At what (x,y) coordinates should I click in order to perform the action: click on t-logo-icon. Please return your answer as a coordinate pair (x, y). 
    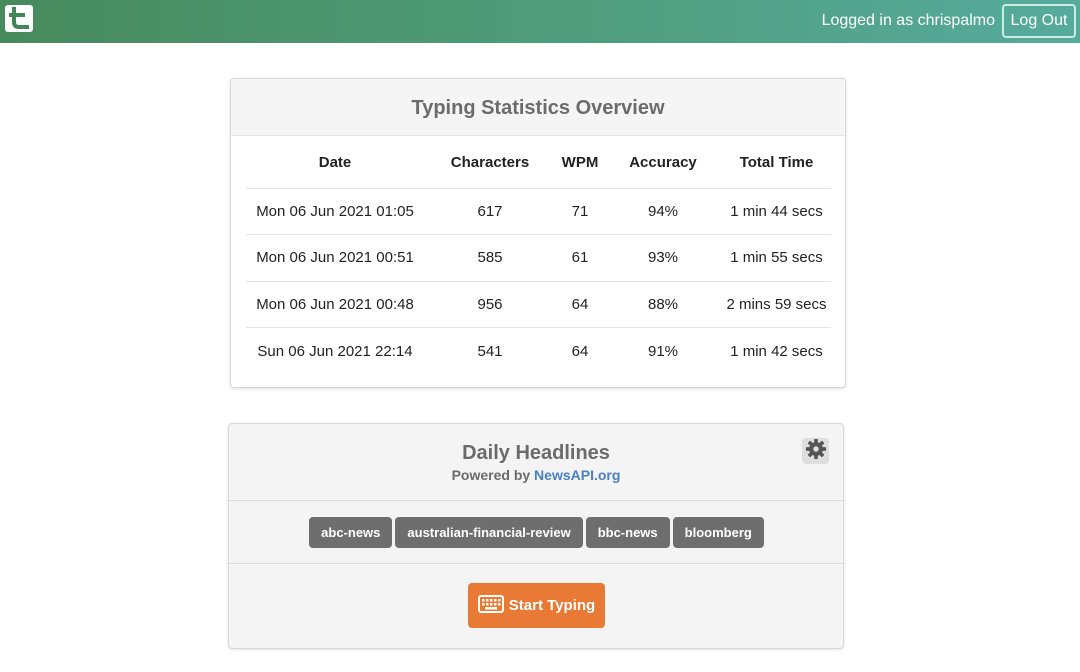
    Looking at the image, I should click on (19, 18).